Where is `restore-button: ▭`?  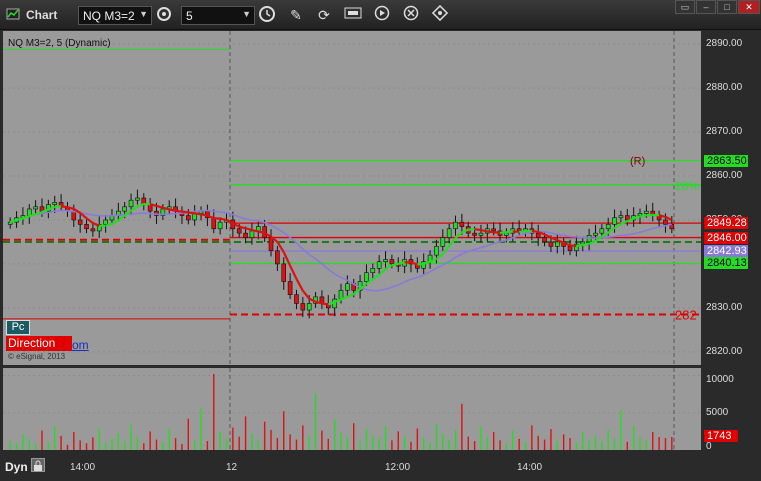
restore-button: ▭ is located at coordinates (685, 7).